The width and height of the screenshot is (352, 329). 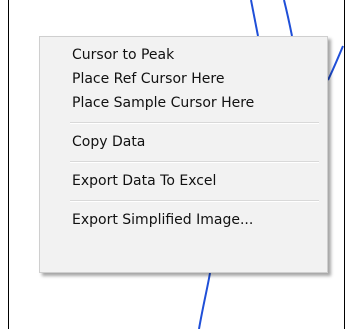 What do you see at coordinates (183, 142) in the screenshot?
I see `menu-item-copy-data: Copy Data` at bounding box center [183, 142].